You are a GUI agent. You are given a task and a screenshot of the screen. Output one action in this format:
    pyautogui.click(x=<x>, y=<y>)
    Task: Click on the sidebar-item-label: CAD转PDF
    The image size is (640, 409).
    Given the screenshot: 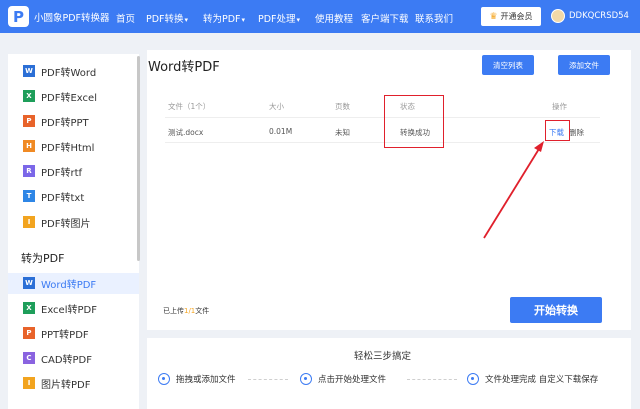 What is the action you would take?
    pyautogui.click(x=67, y=360)
    